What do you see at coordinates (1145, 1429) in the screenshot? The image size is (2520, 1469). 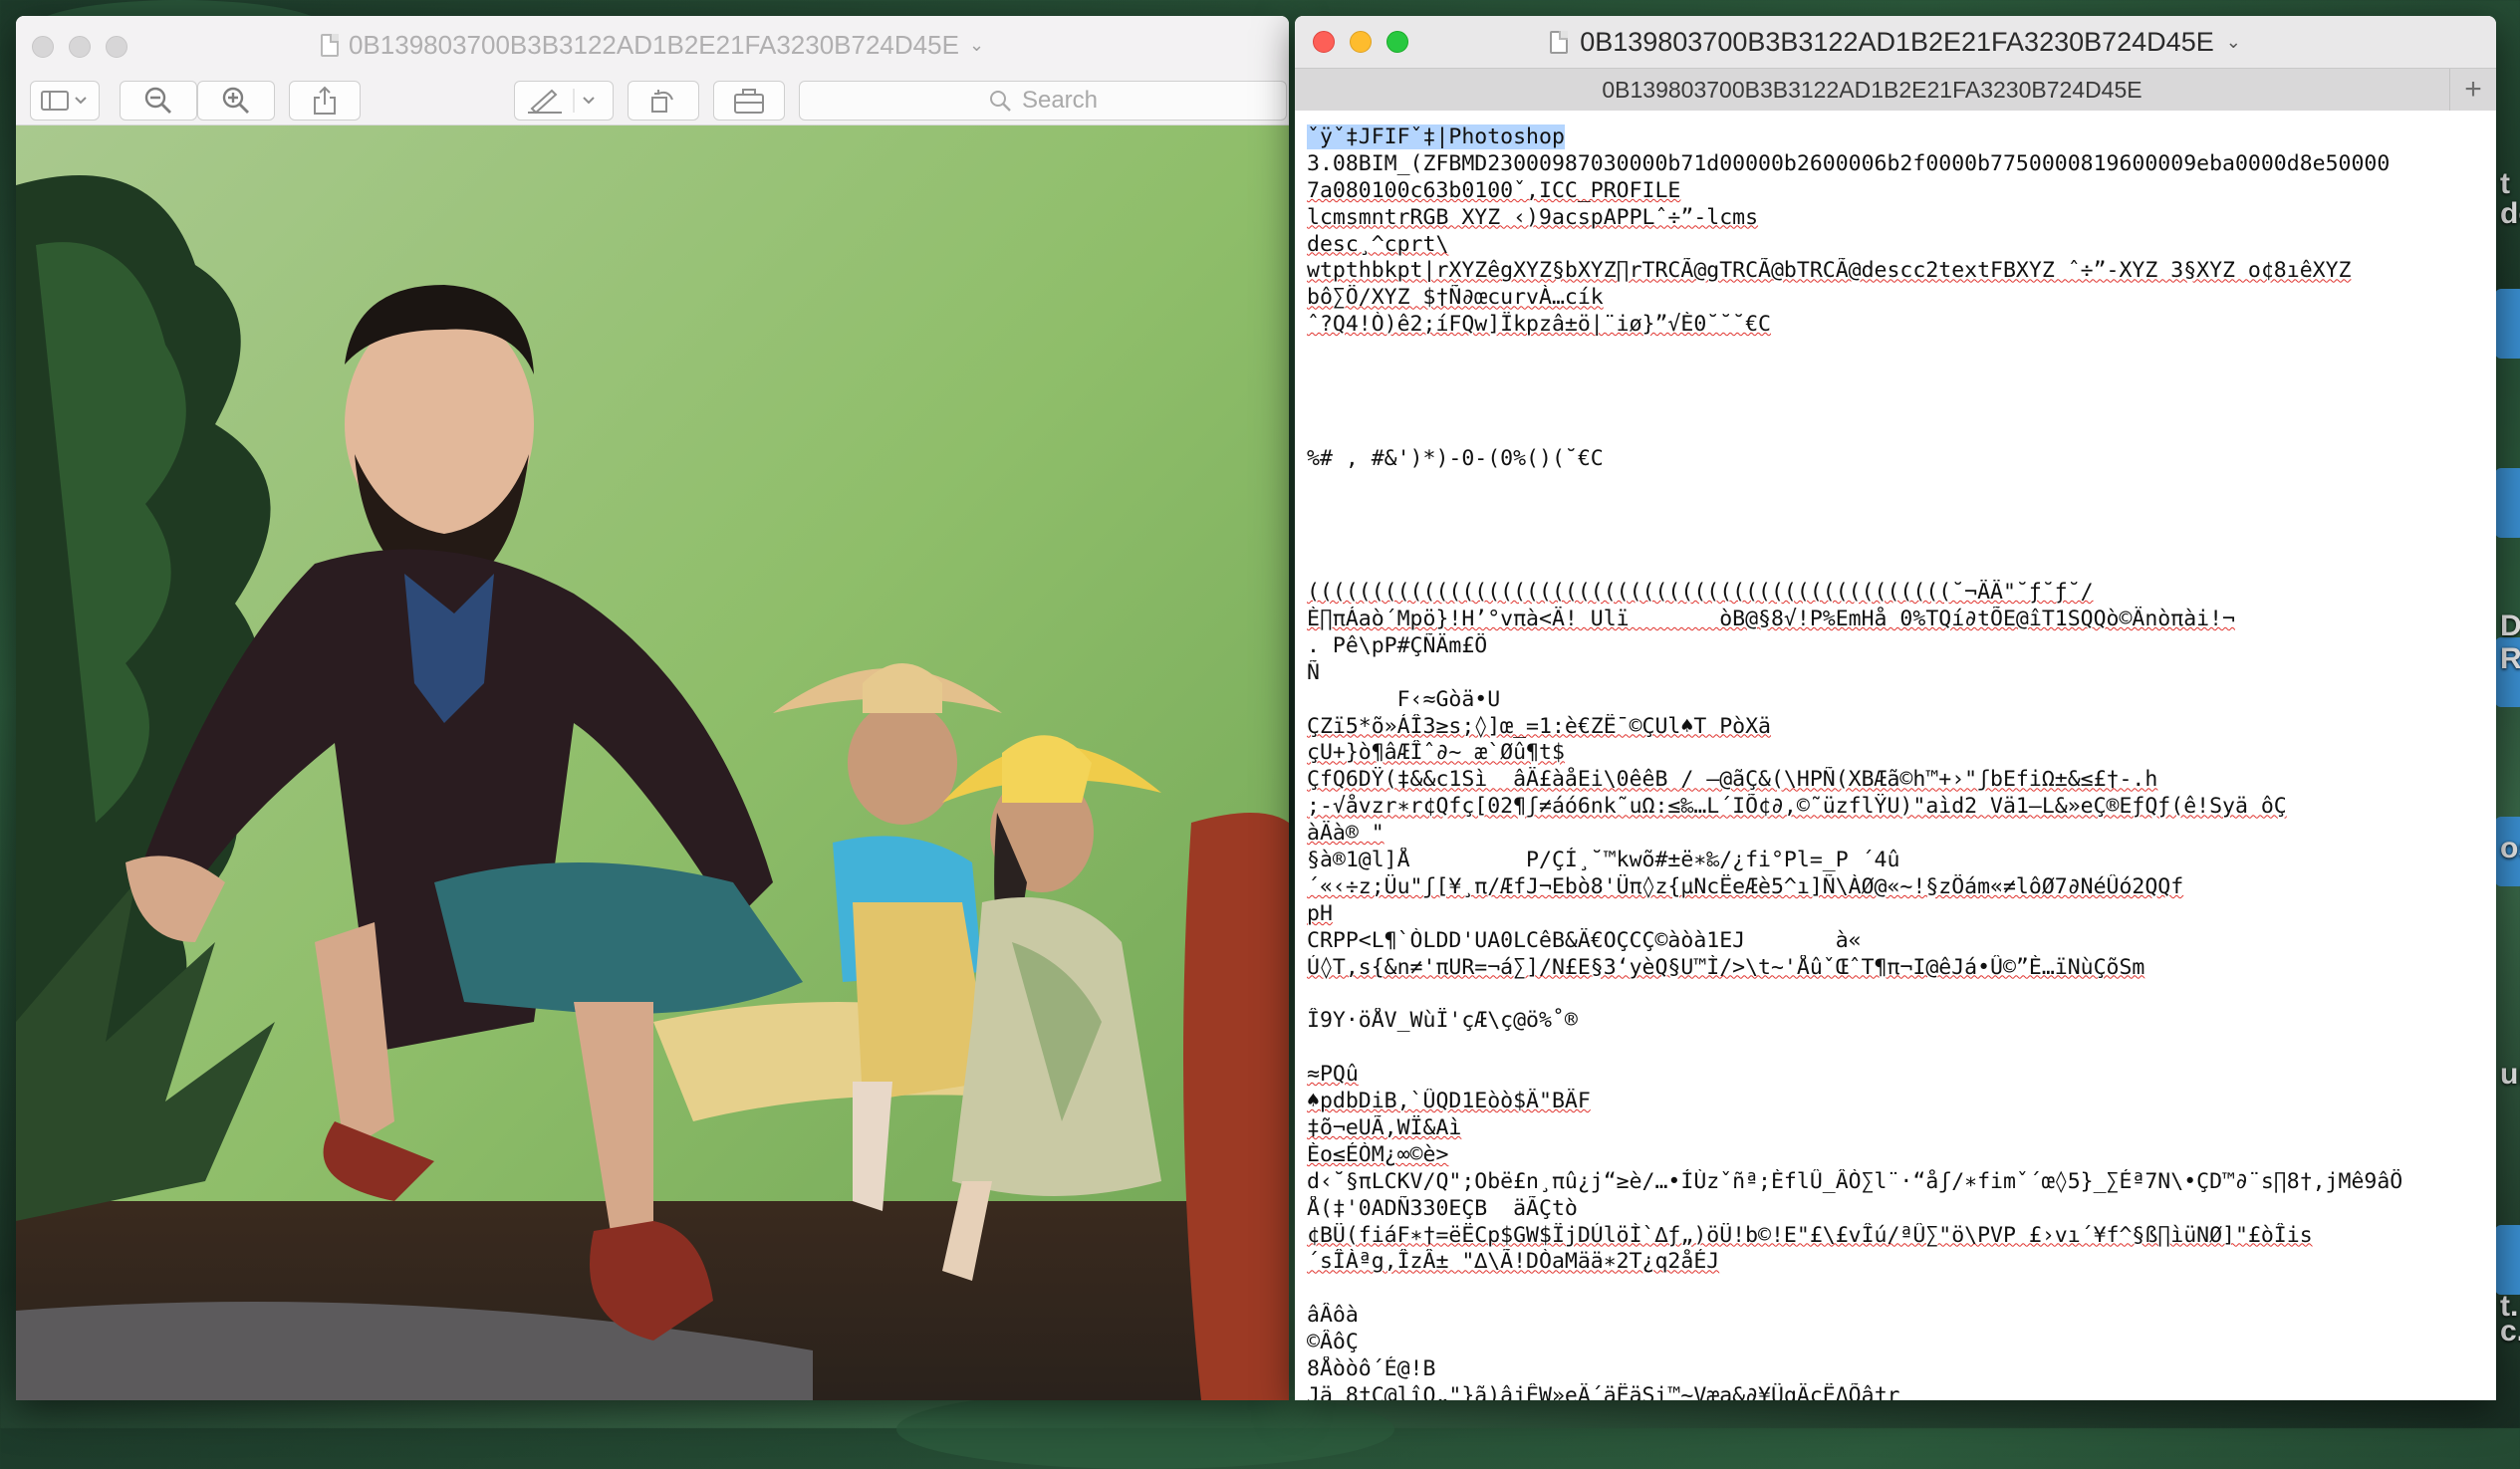 I see `foliage` at bounding box center [1145, 1429].